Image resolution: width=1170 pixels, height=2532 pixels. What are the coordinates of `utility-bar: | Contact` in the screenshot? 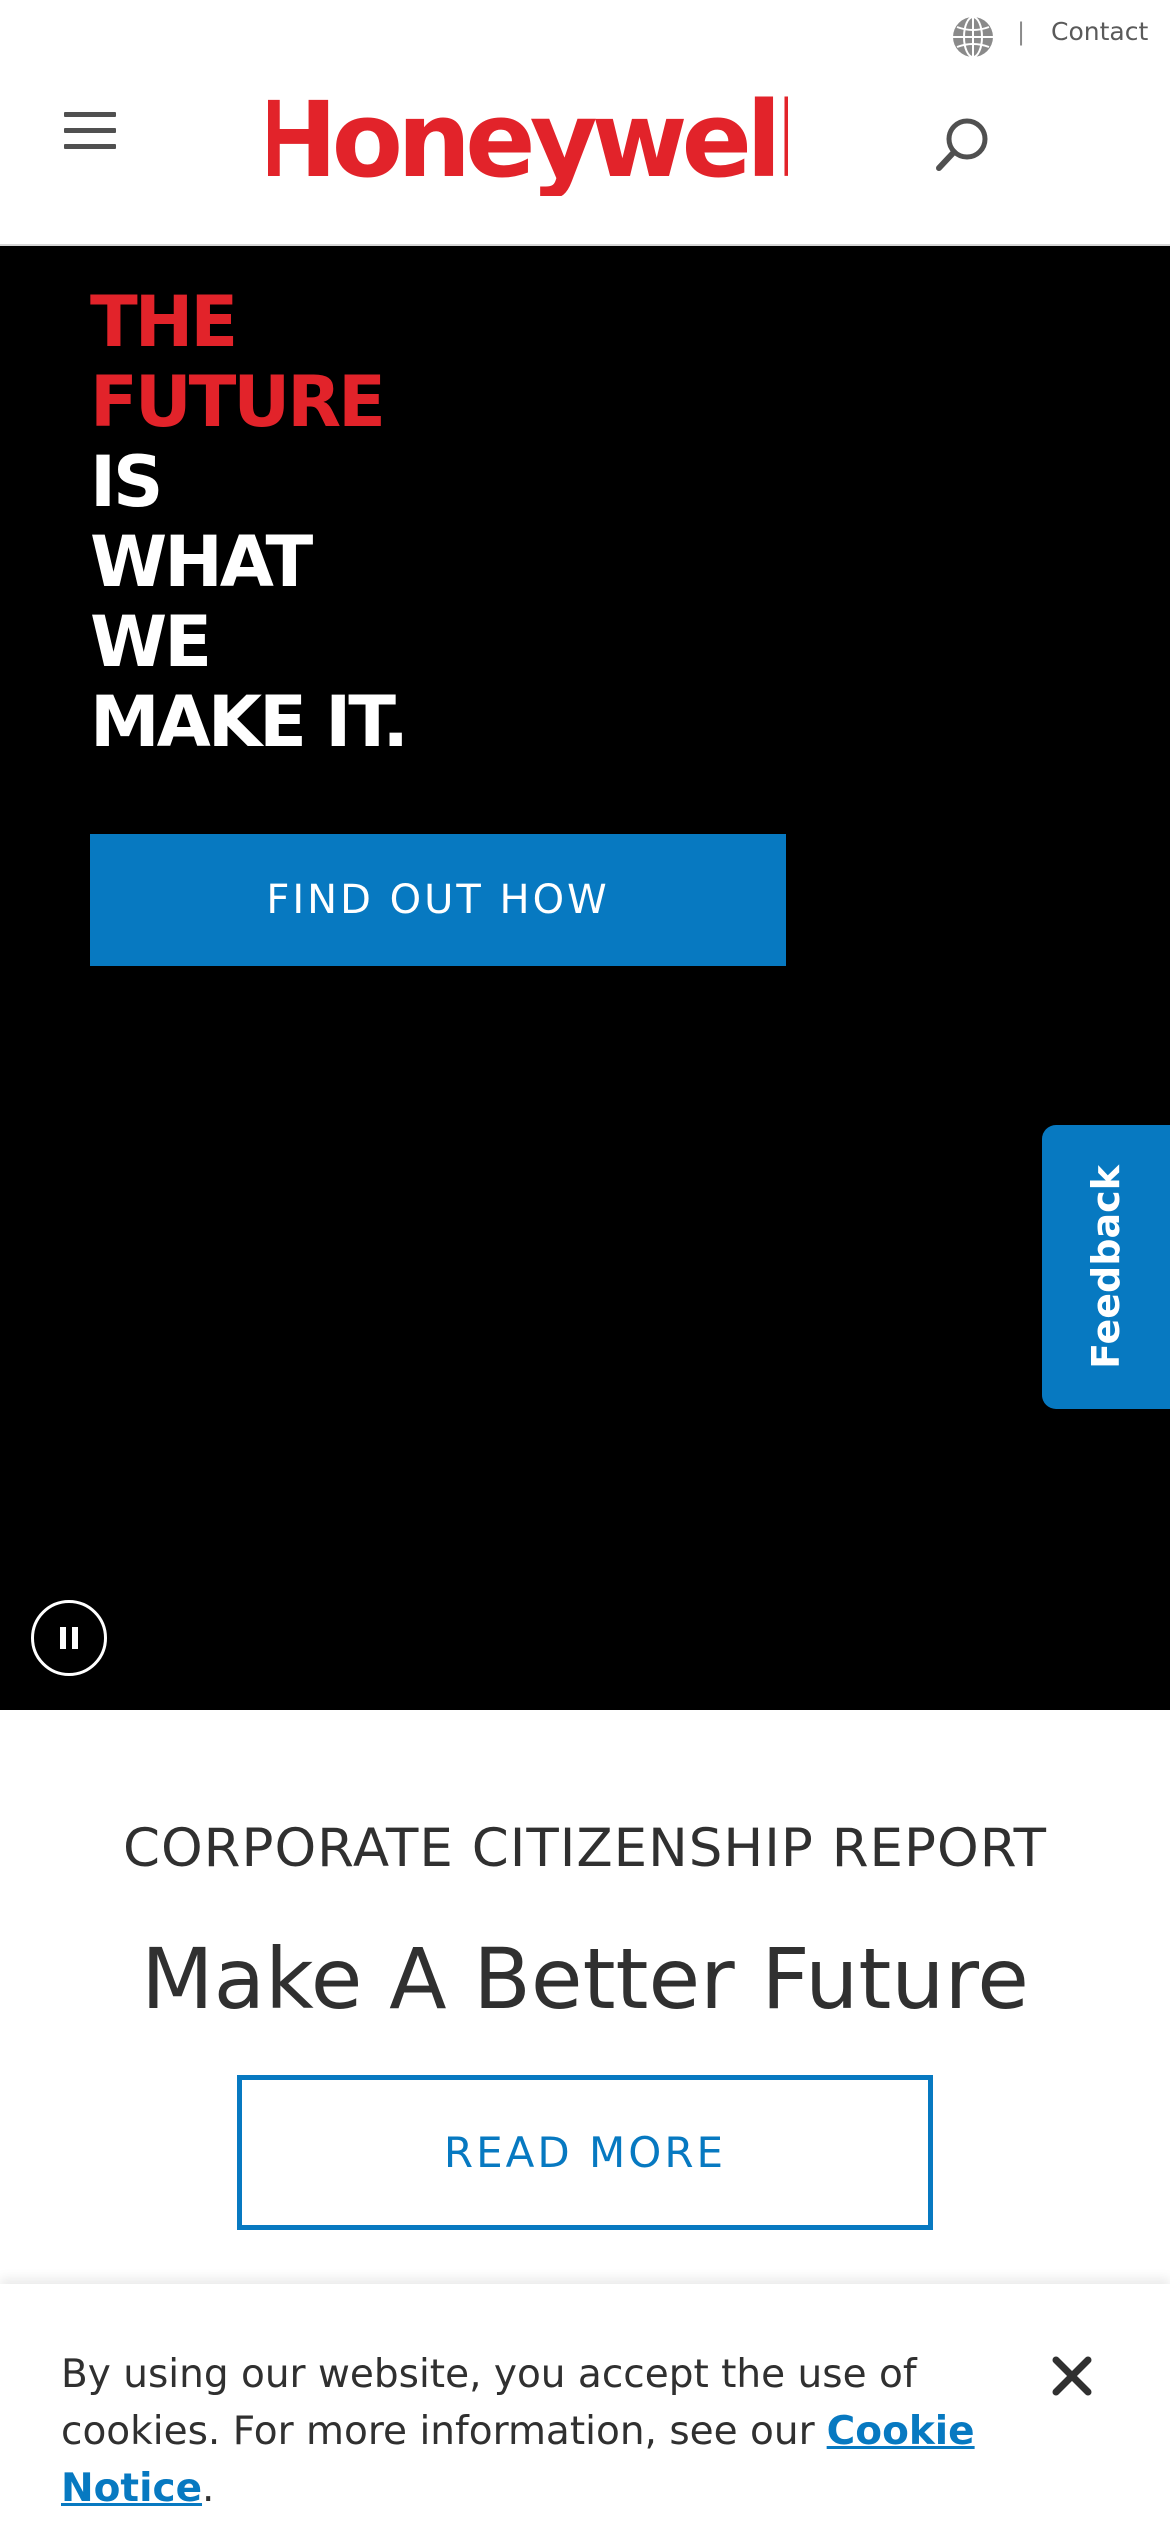 It's located at (585, 33).